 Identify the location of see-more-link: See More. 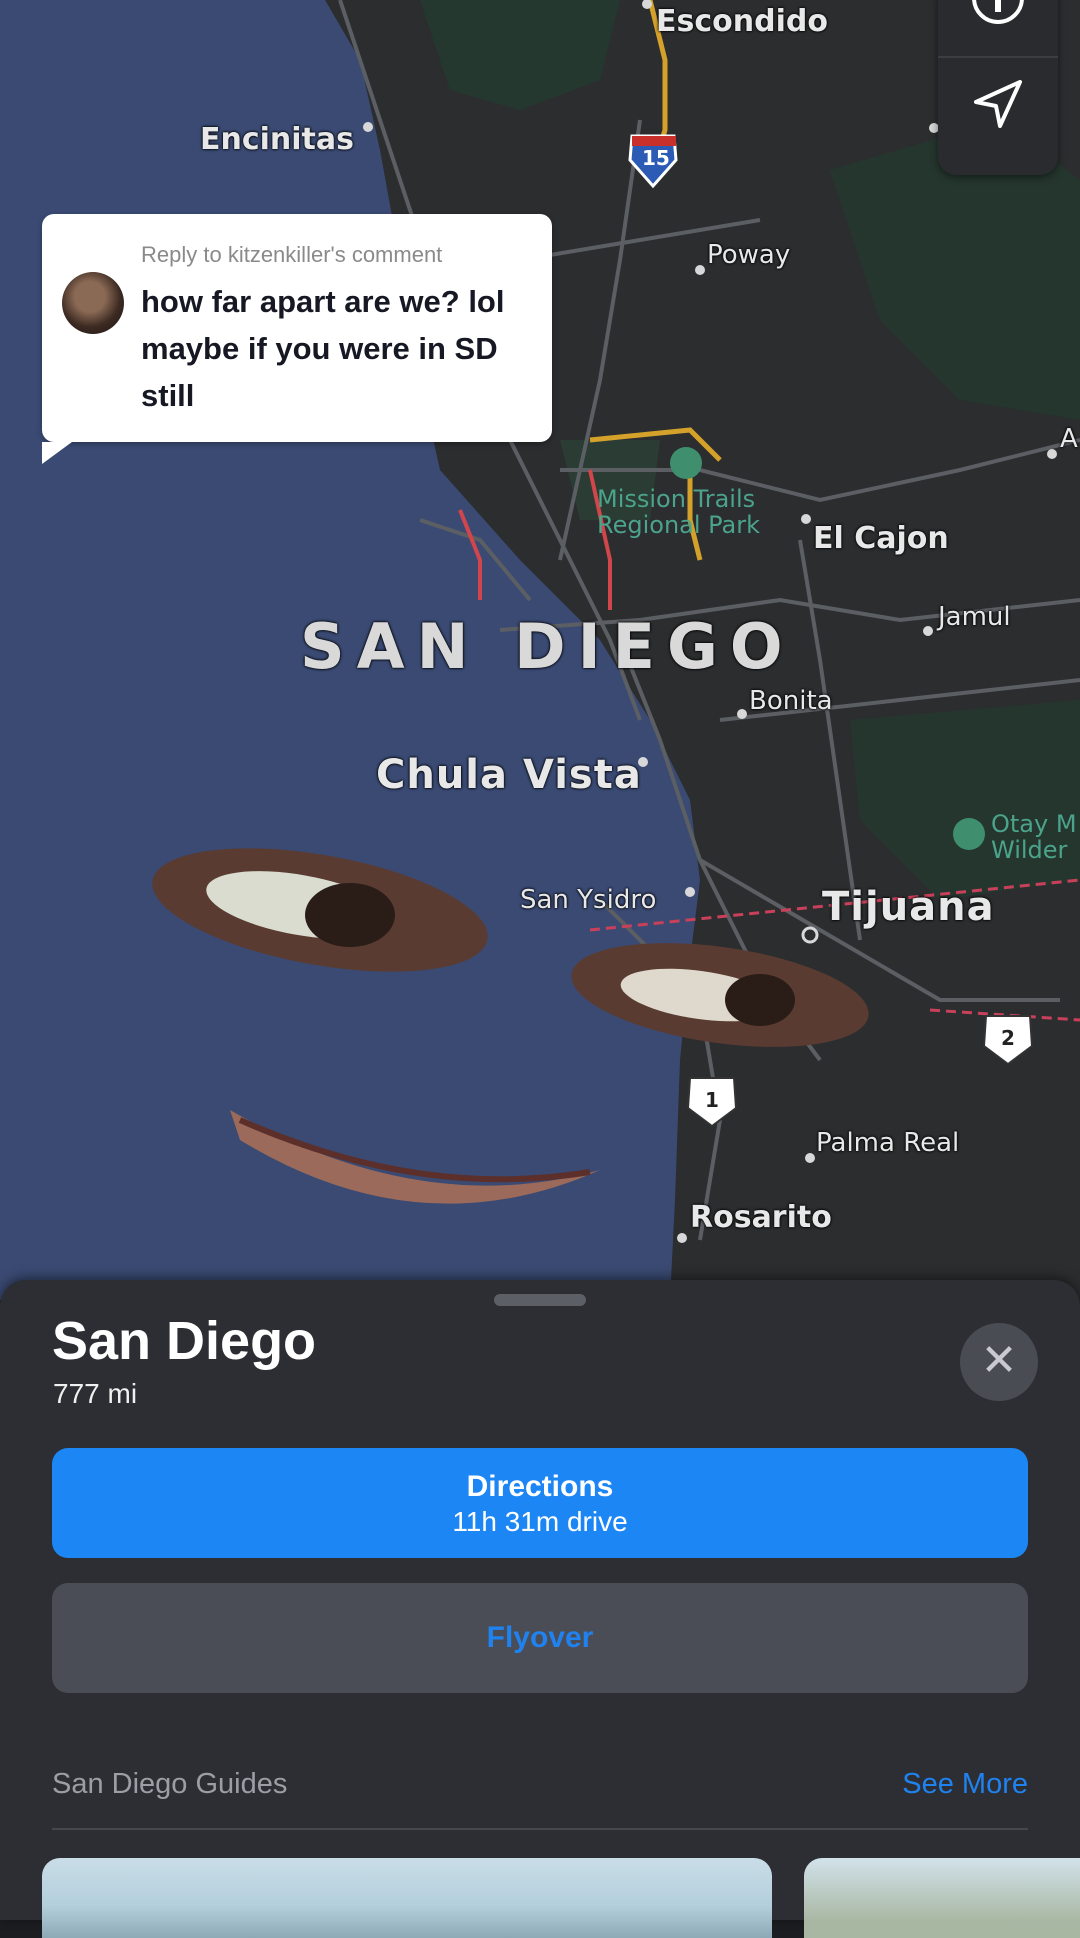
(965, 1784).